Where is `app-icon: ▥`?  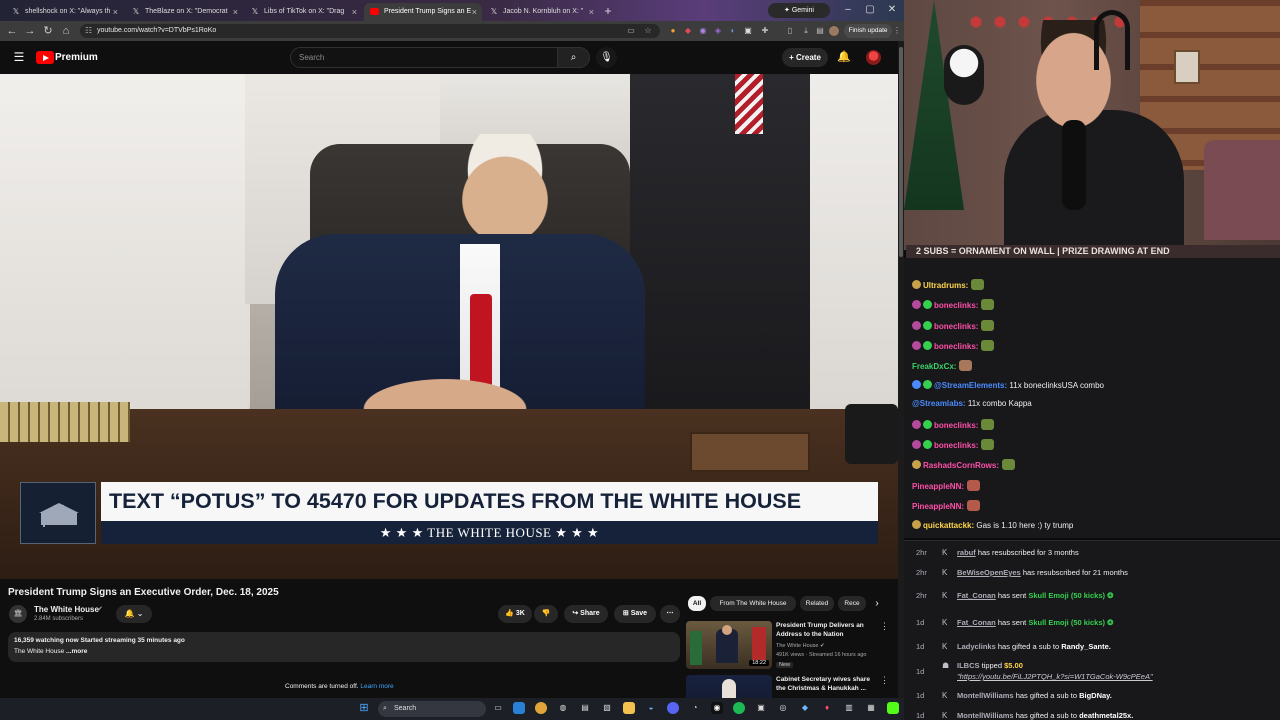 app-icon: ▥ is located at coordinates (849, 708).